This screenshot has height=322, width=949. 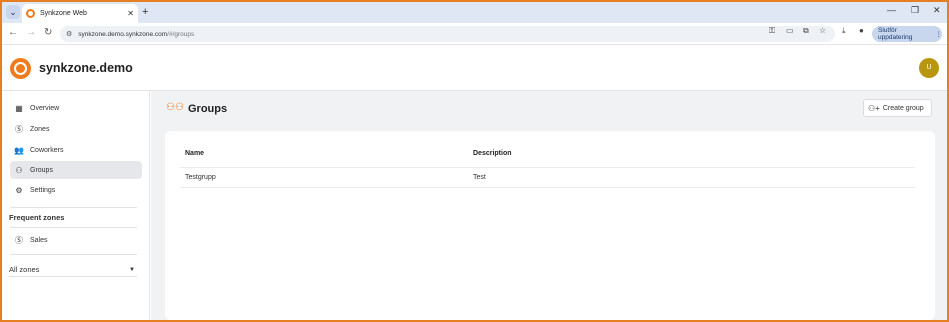 I want to click on update-button: Slutför uppdatering ⋮, so click(x=907, y=34).